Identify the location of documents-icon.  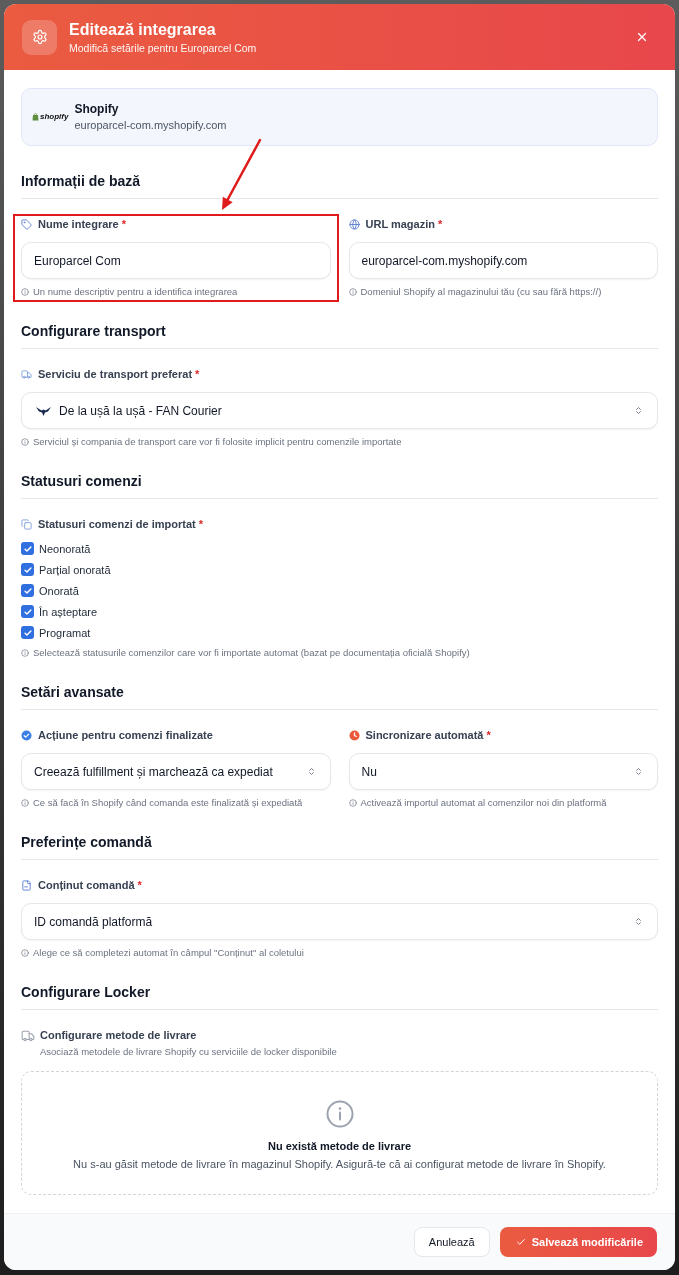
(26, 524).